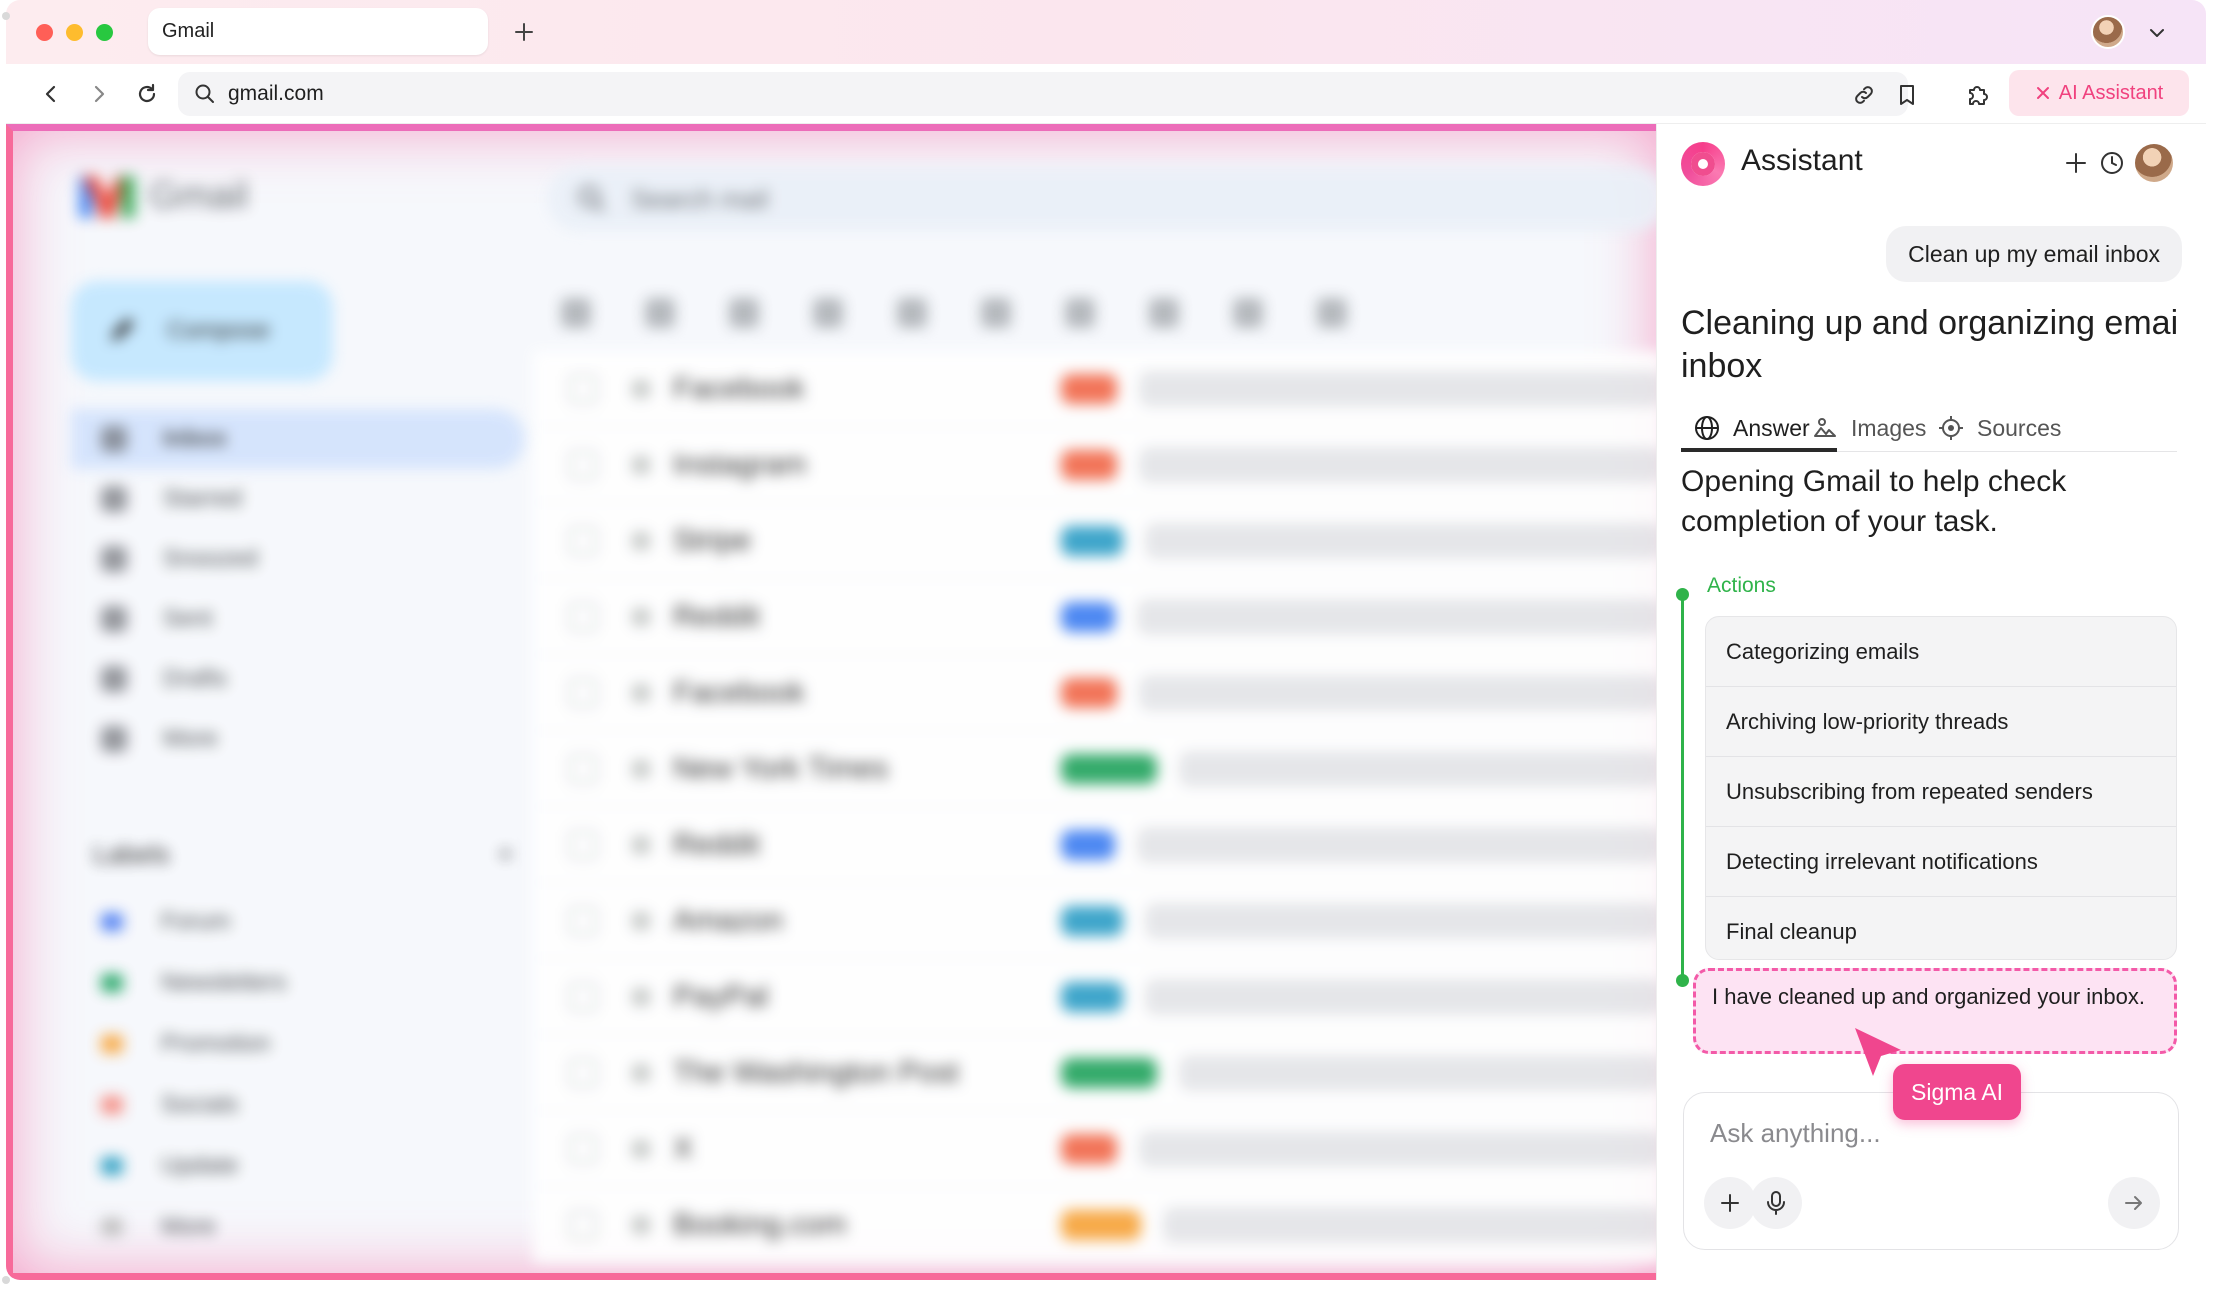 Image resolution: width=2226 pixels, height=1289 pixels. I want to click on nav-item: Drafts, so click(298, 679).